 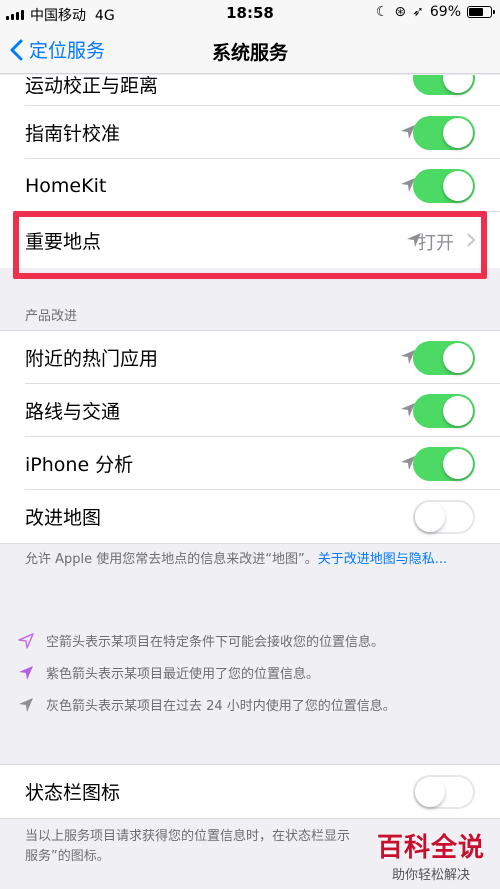 What do you see at coordinates (201, 640) in the screenshot?
I see `legend-item-hollow: 空箭头表示某项目在特定条件下可能会接收您的位置信息。` at bounding box center [201, 640].